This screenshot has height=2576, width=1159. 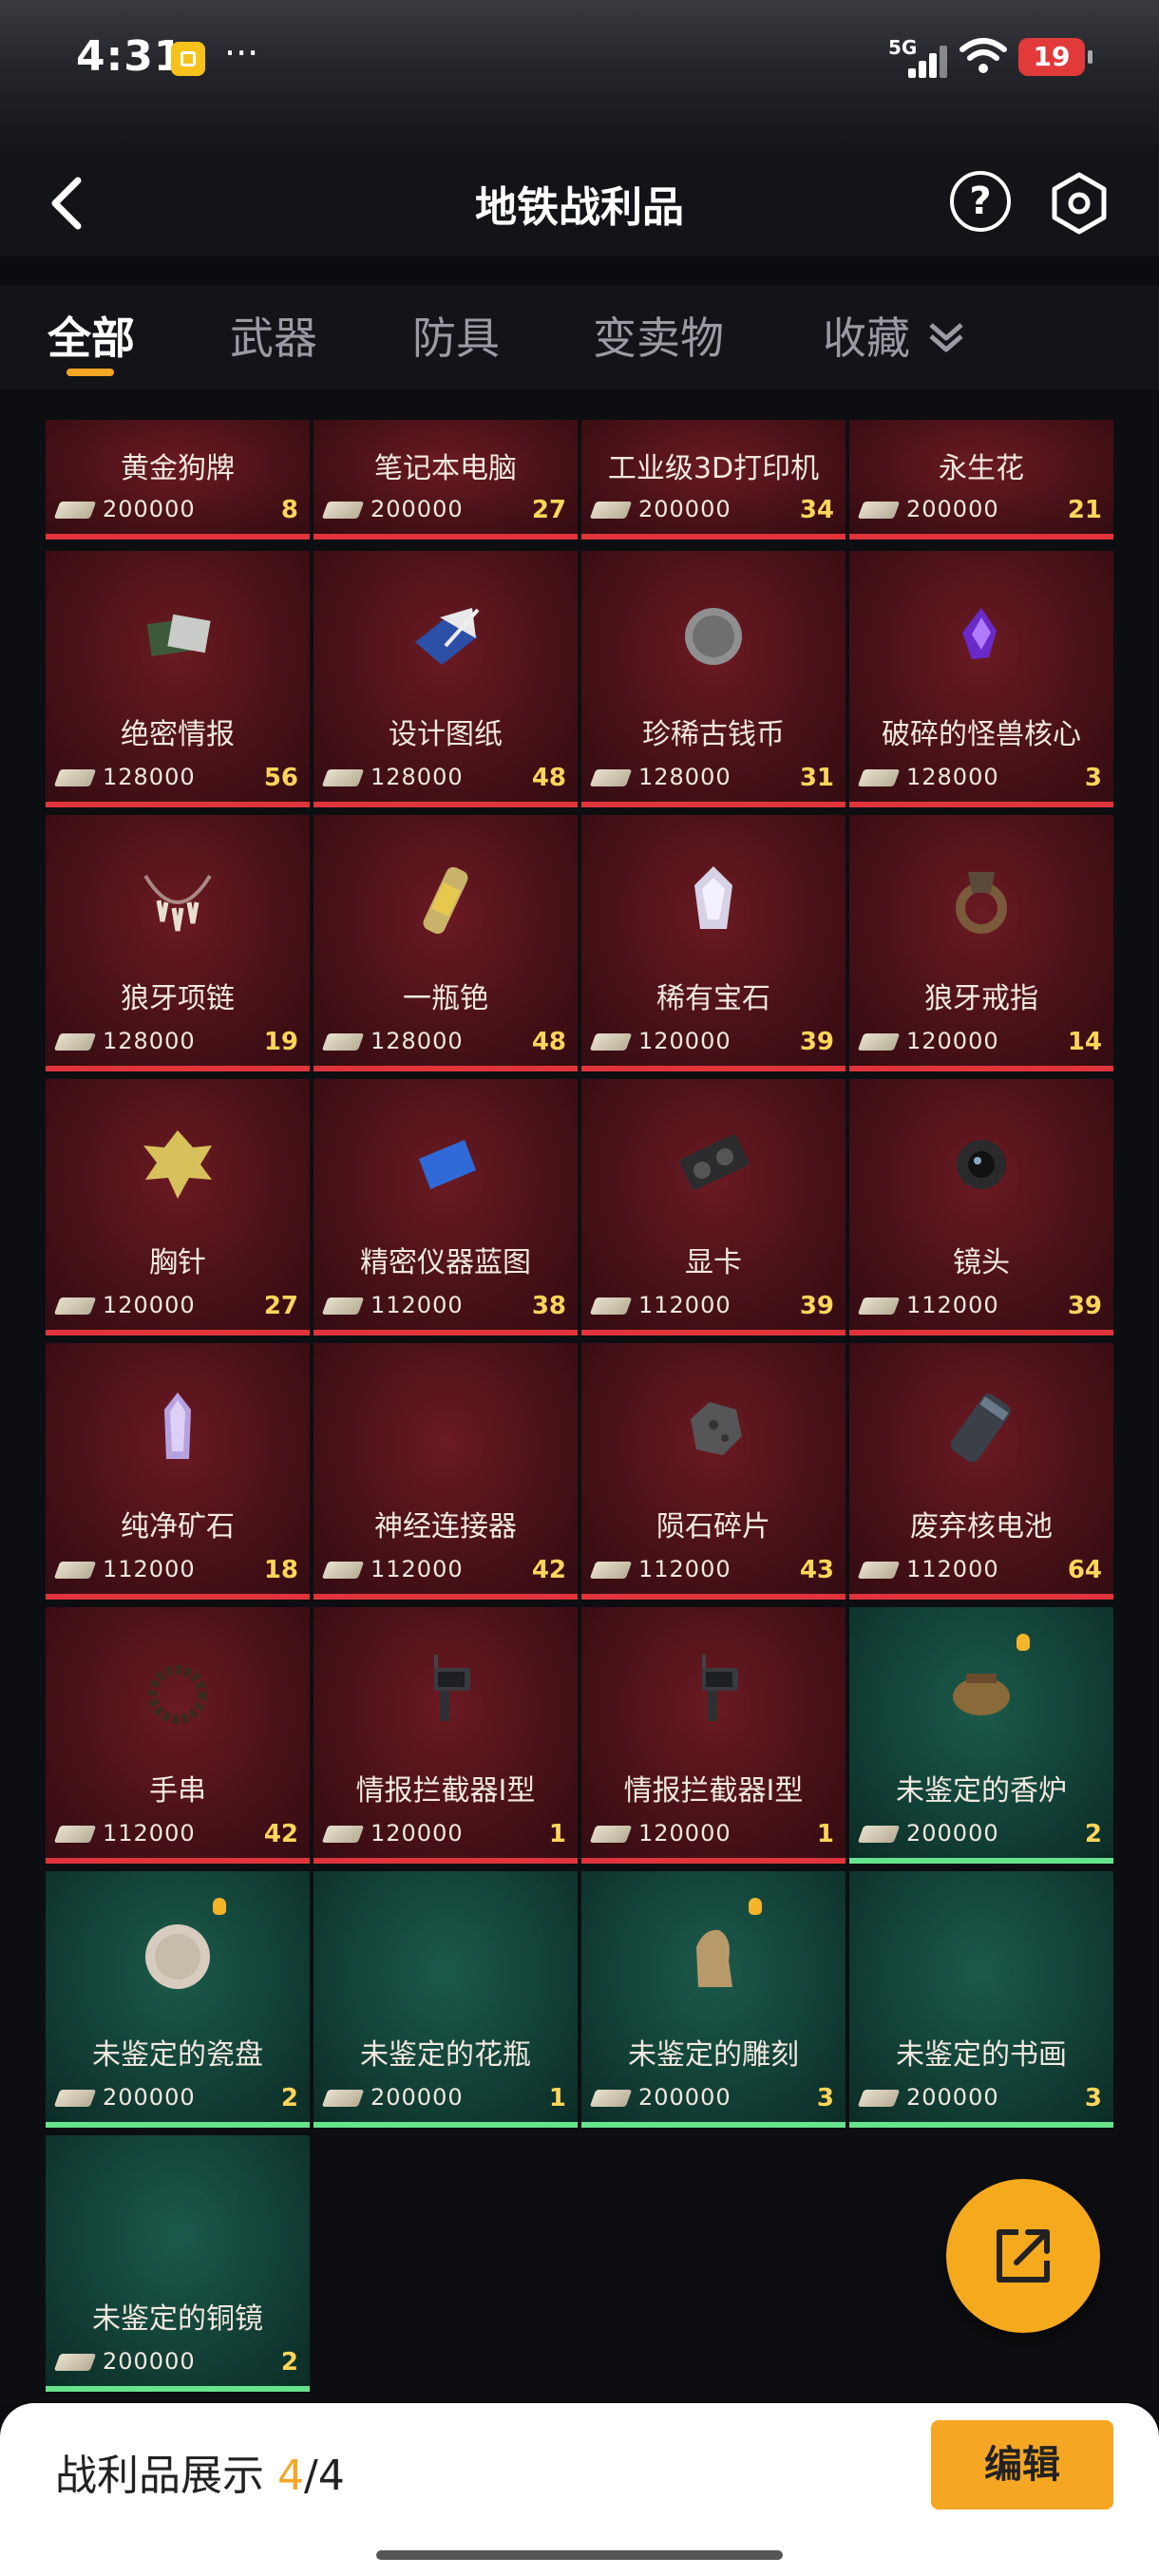 What do you see at coordinates (445, 1791) in the screenshot?
I see `item-name: 情报拦截器I型` at bounding box center [445, 1791].